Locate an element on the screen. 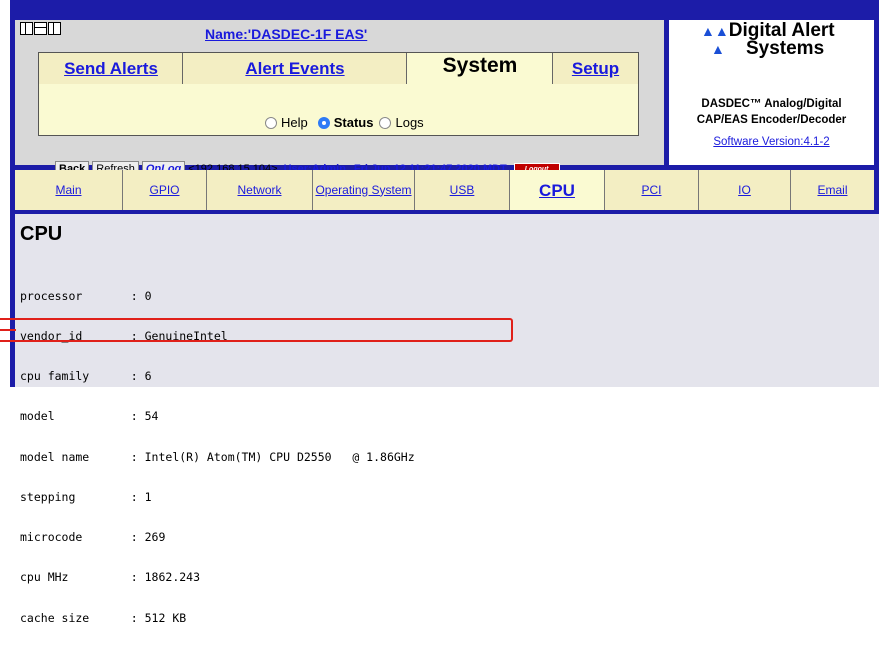 The image size is (879, 652). cpu-info-line: microcode : 269 is located at coordinates (93, 537).